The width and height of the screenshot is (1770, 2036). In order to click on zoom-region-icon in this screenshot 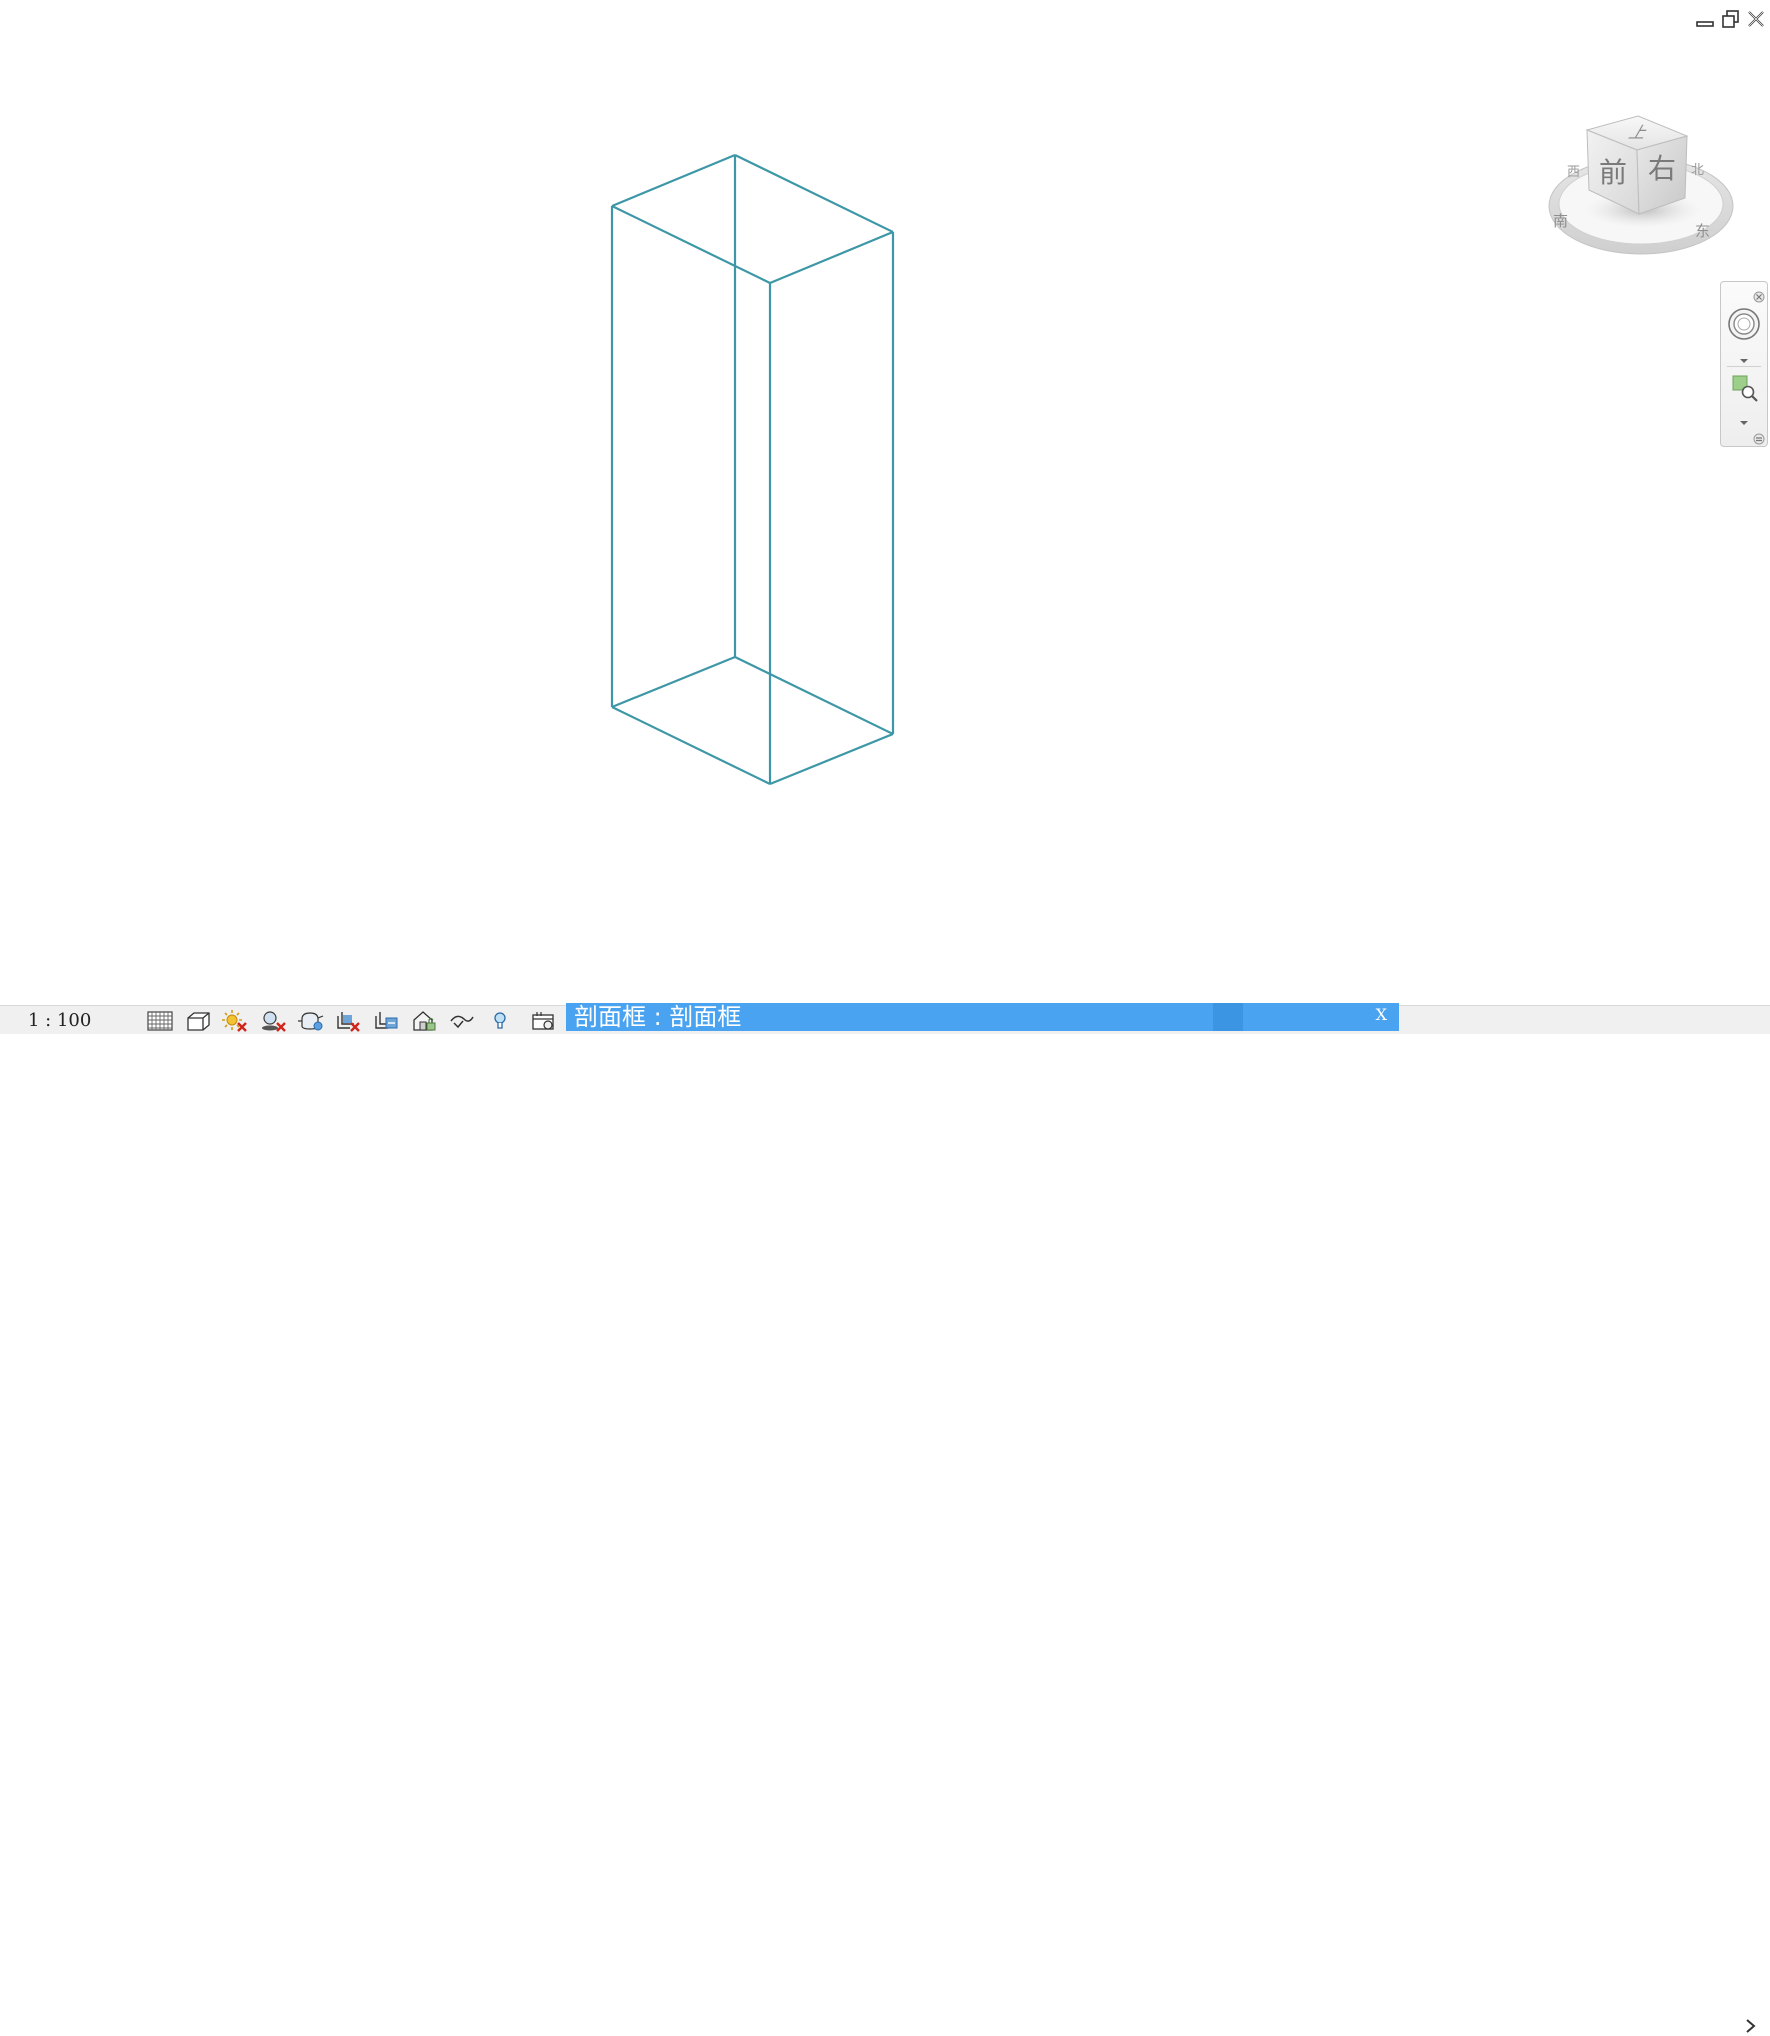, I will do `click(1744, 388)`.